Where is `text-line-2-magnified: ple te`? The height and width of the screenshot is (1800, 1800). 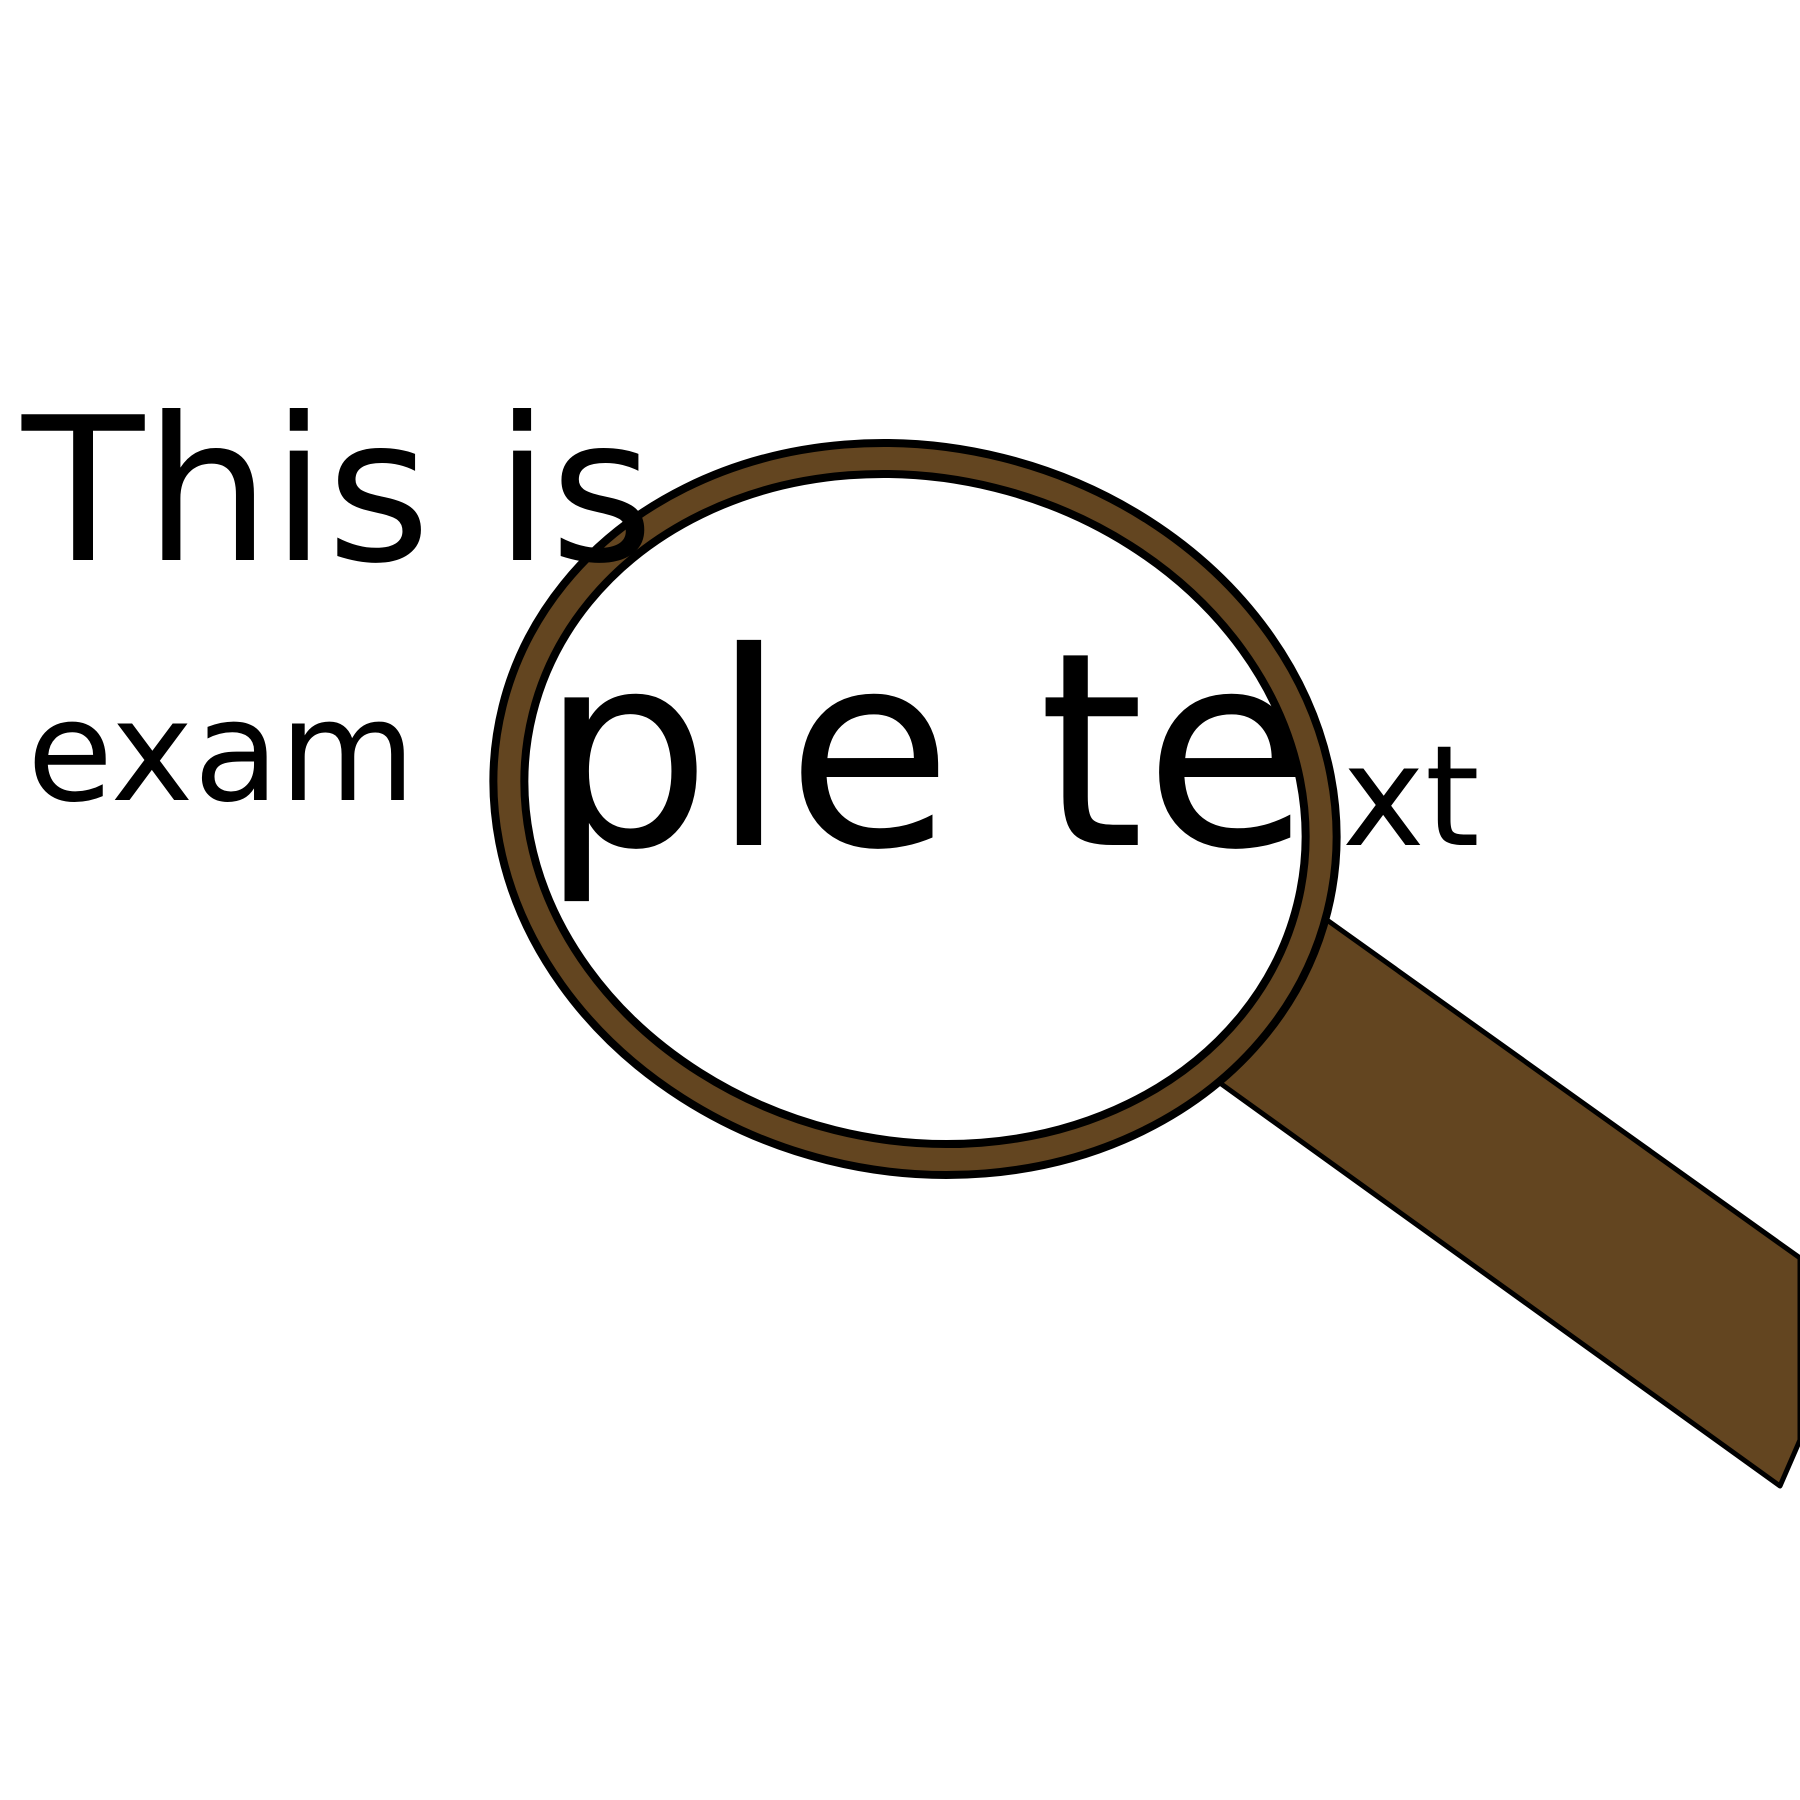 text-line-2-magnified: ple te is located at coordinates (925, 751).